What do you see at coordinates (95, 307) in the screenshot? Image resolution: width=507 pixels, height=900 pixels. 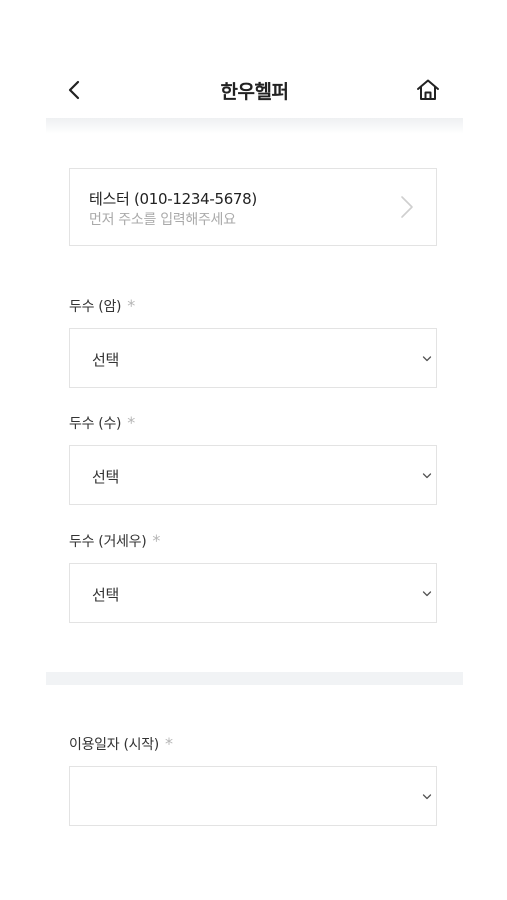 I see `field-label-text: 두수 (암)` at bounding box center [95, 307].